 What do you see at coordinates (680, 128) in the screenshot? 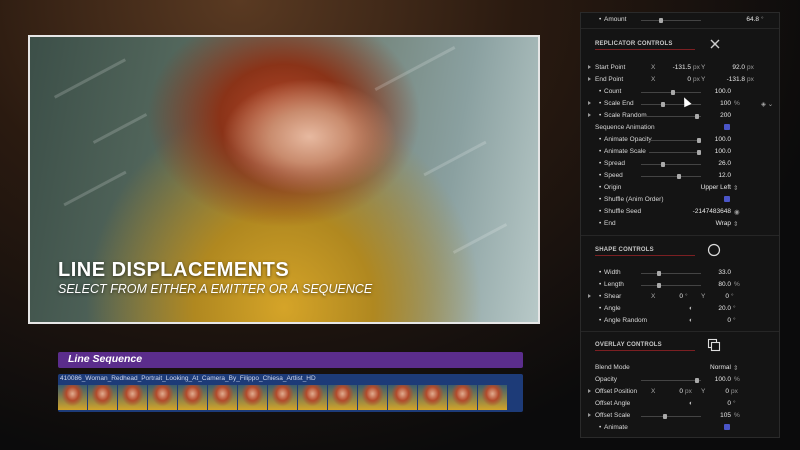
I see `sequence-animation-row: Sequence Animation` at bounding box center [680, 128].